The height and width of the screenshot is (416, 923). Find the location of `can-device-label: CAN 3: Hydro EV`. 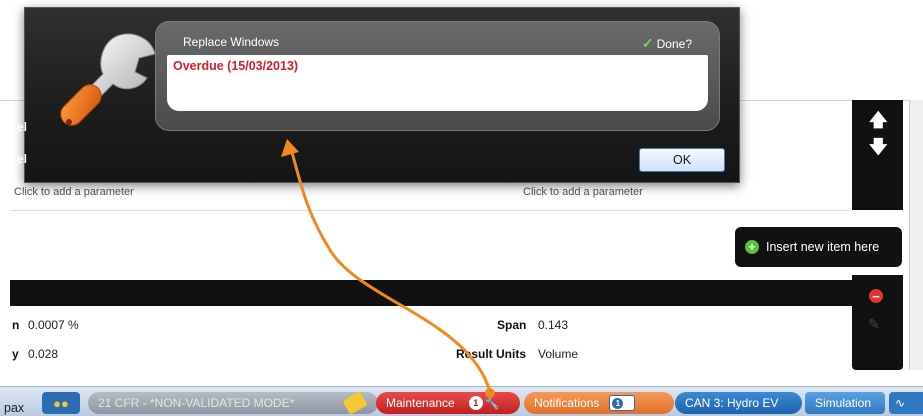

can-device-label: CAN 3: Hydro EV is located at coordinates (732, 403).